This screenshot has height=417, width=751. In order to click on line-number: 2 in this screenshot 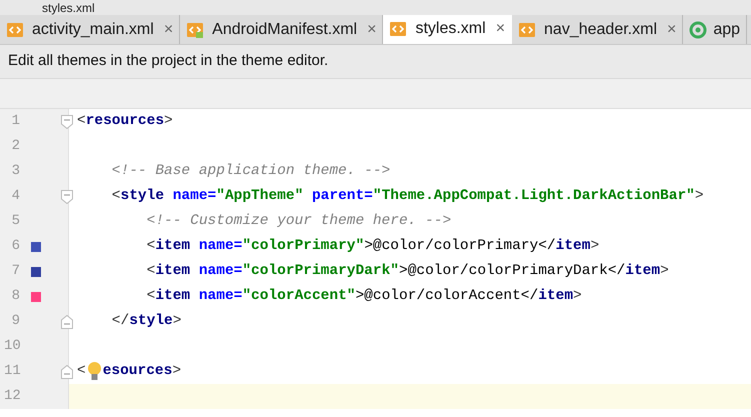, I will do `click(15, 146)`.